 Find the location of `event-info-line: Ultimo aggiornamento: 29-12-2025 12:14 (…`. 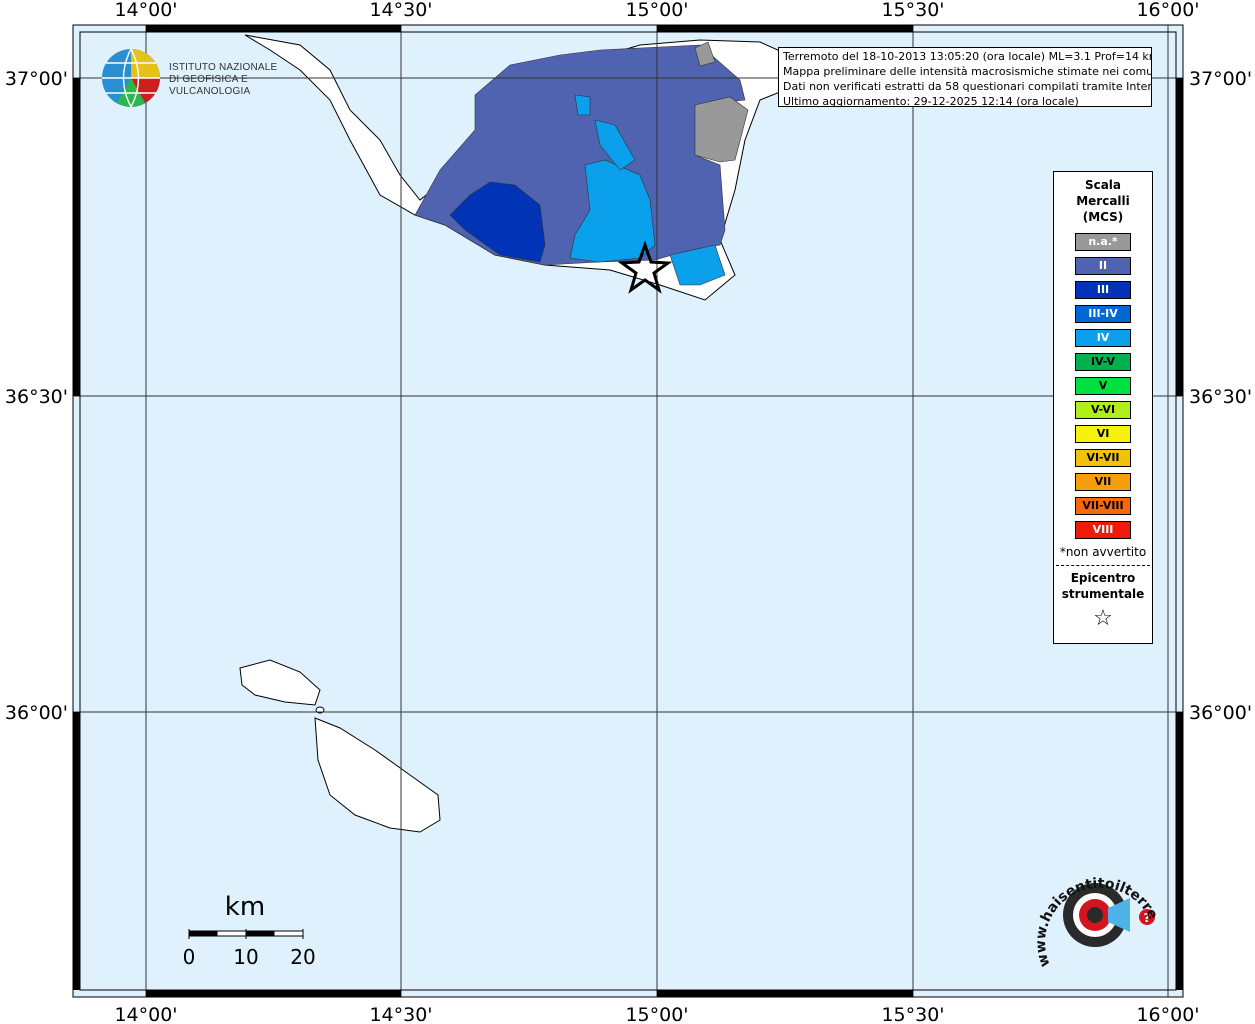

event-info-line: Ultimo aggiornamento: 29-12-2025 12:14 (… is located at coordinates (931, 101).